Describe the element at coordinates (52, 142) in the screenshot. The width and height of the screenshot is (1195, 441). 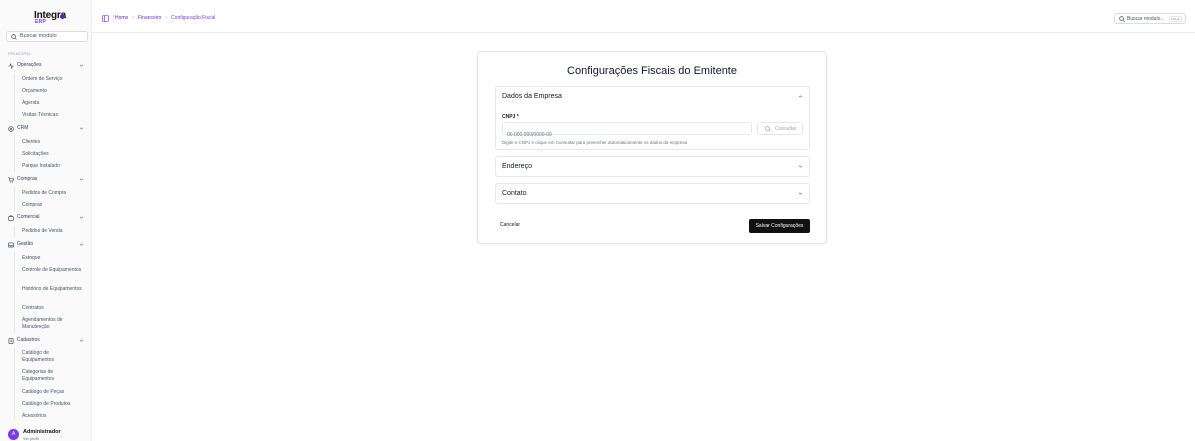
I see `sidebar-item-clientes: Clientes` at that location.